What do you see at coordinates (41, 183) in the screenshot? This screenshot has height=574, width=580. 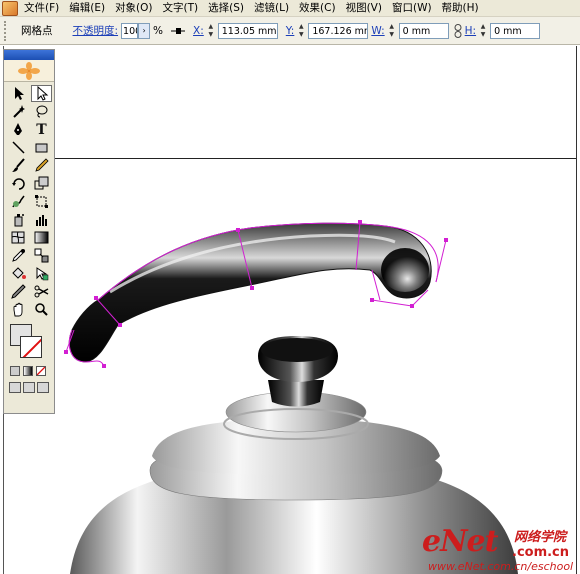 I see `scale-tool-icon` at bounding box center [41, 183].